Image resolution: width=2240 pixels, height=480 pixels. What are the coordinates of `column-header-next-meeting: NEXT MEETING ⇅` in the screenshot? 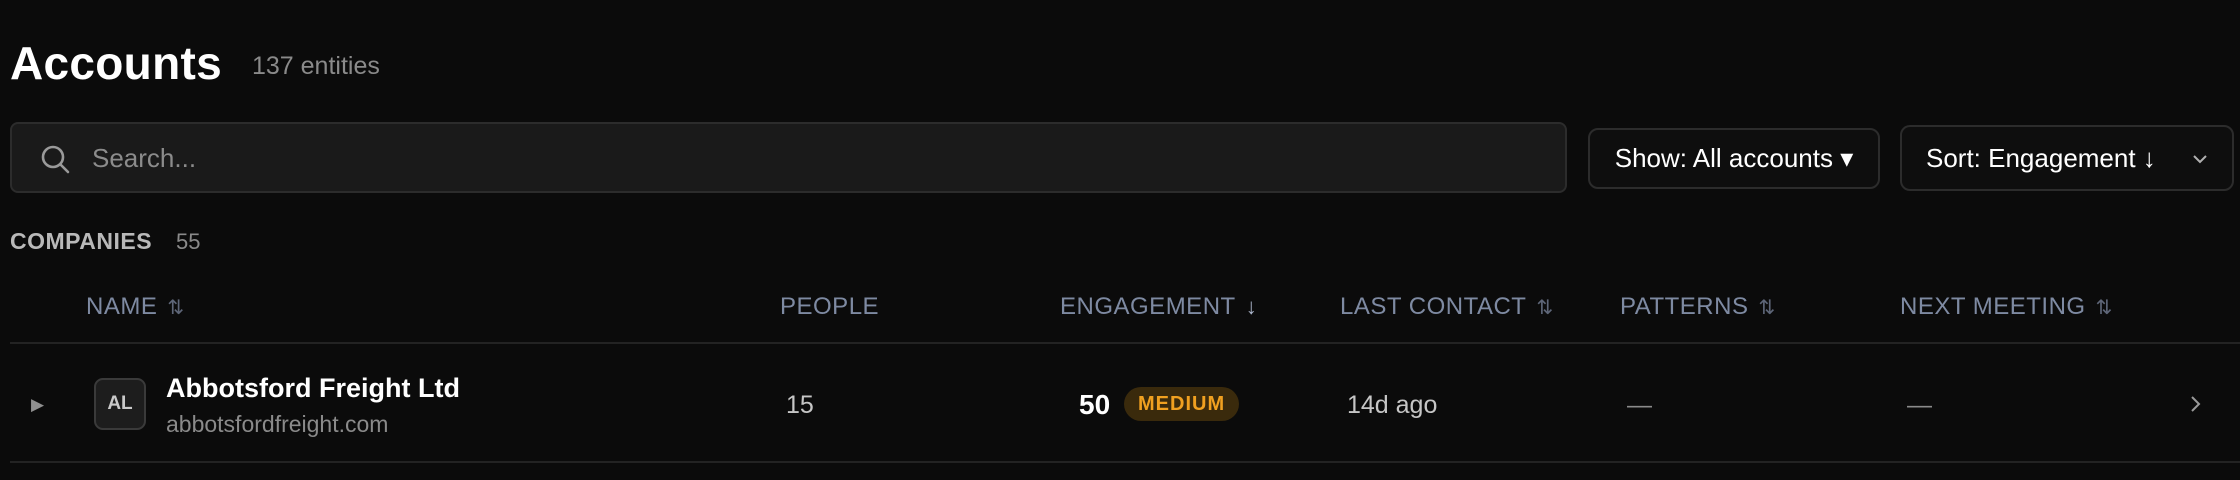 It's located at (2006, 307).